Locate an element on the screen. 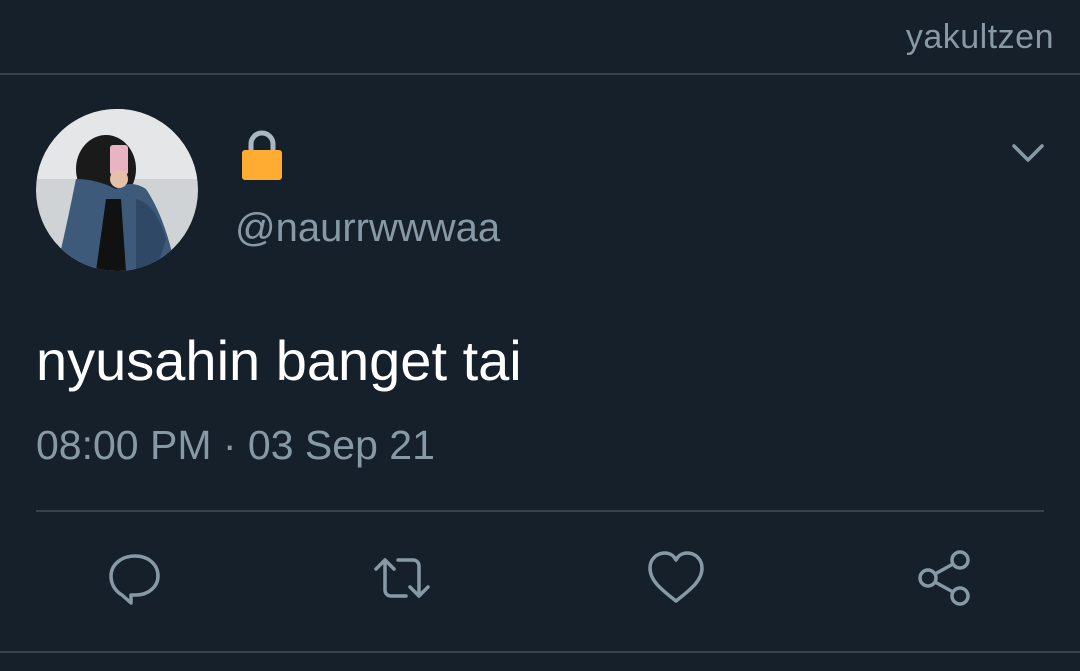  tweet-text: nyusahin banget tai is located at coordinates (279, 360).